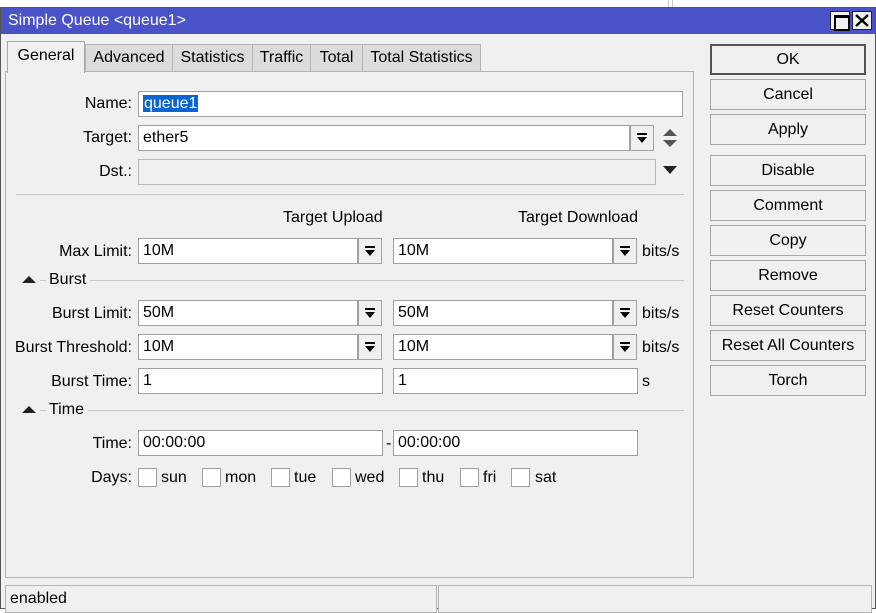 Image resolution: width=876 pixels, height=613 pixels. I want to click on burst-limit-upload-value: 50M, so click(159, 312).